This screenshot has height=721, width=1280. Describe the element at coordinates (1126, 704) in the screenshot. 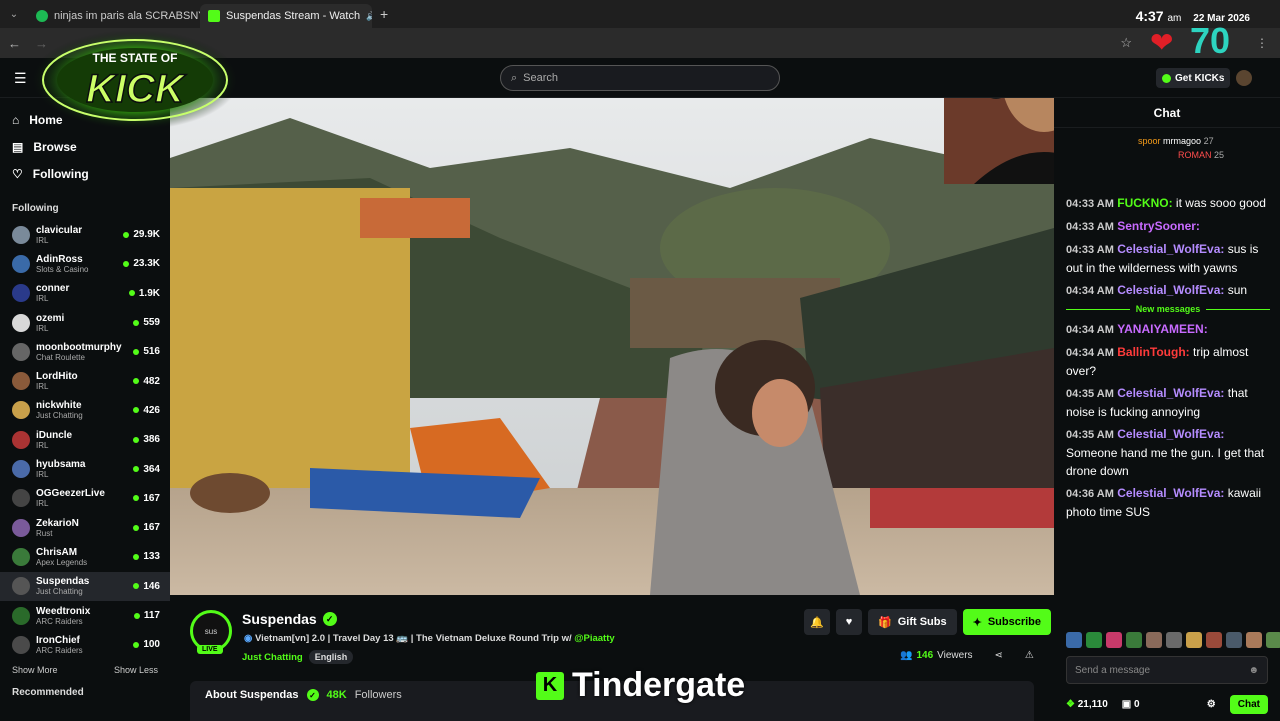

I see `wallet-icon: ▣` at that location.